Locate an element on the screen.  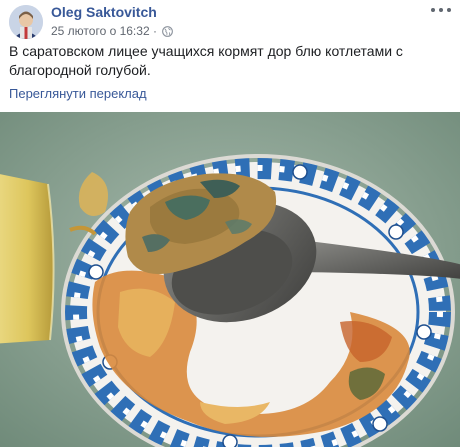
post-meta: 25 лютого о 16:32 · is located at coordinates (112, 32).